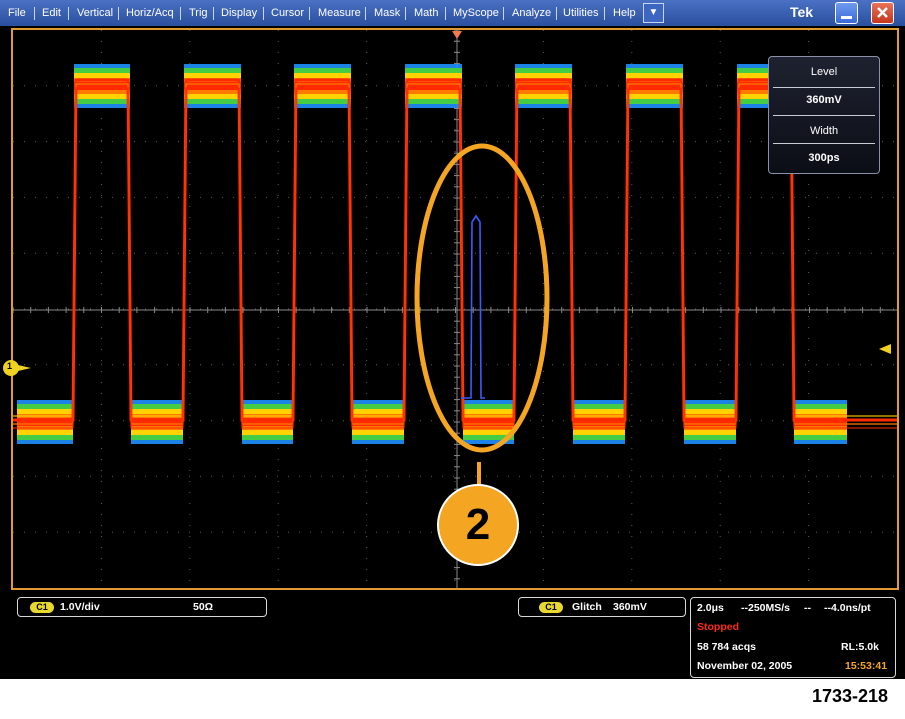  What do you see at coordinates (476, 13) in the screenshot?
I see `menu-myscope: MyScope` at bounding box center [476, 13].